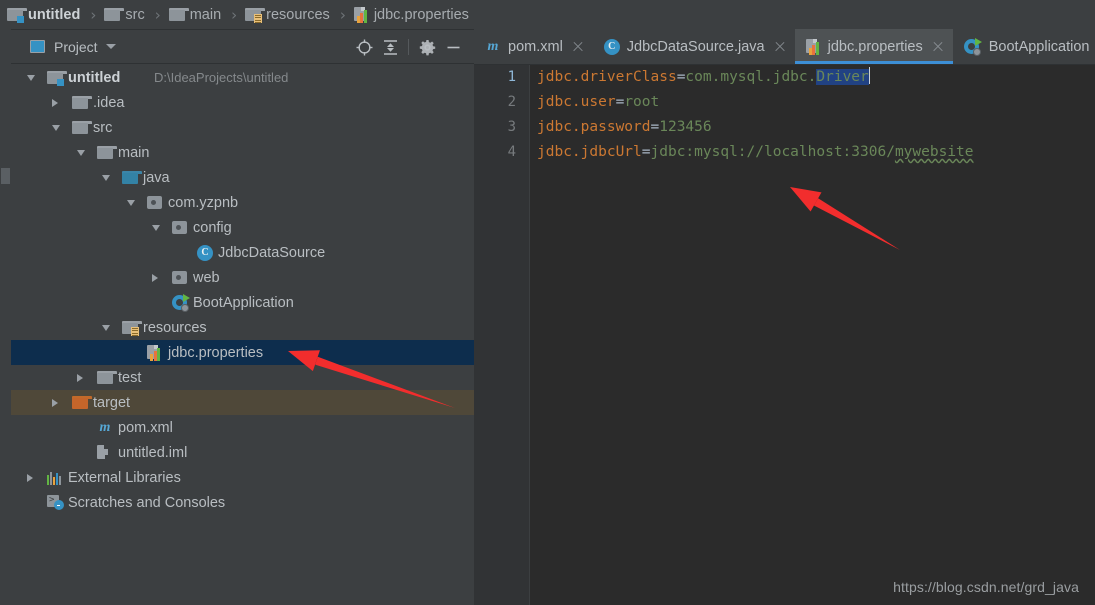  I want to click on property-value: com.mysql.jdbc., so click(751, 77).